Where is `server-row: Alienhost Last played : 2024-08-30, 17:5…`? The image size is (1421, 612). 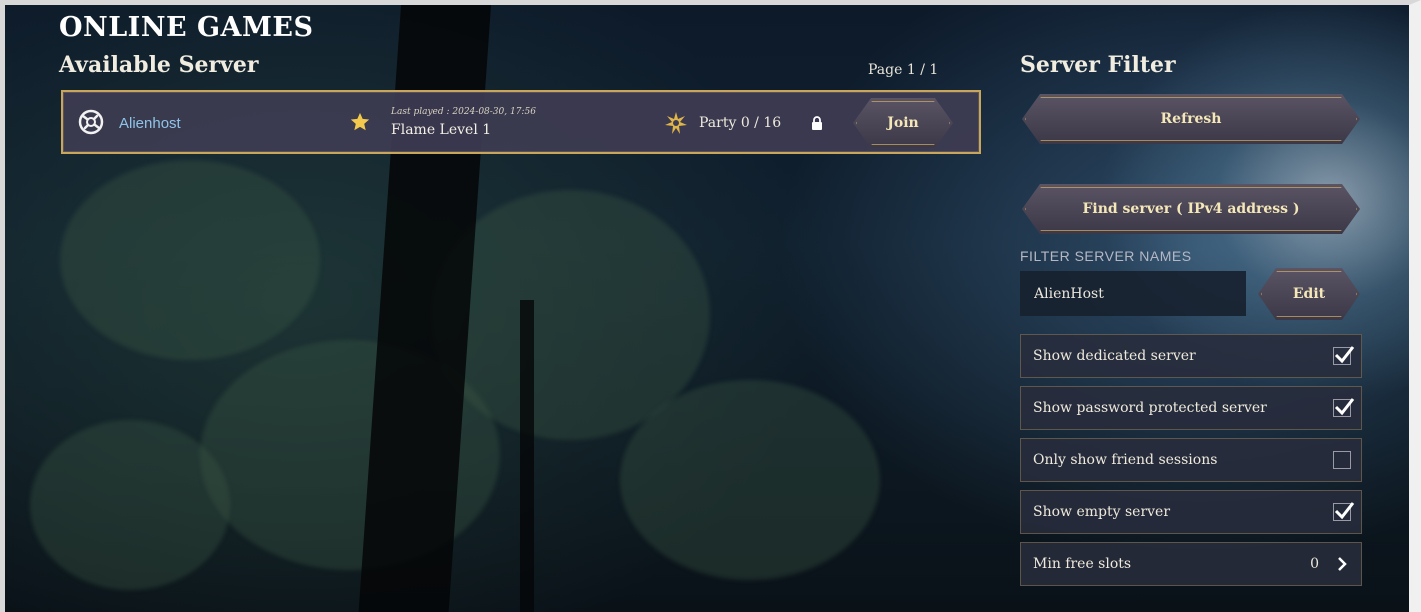
server-row: Alienhost Last played : 2024-08-30, 17:5… is located at coordinates (521, 122).